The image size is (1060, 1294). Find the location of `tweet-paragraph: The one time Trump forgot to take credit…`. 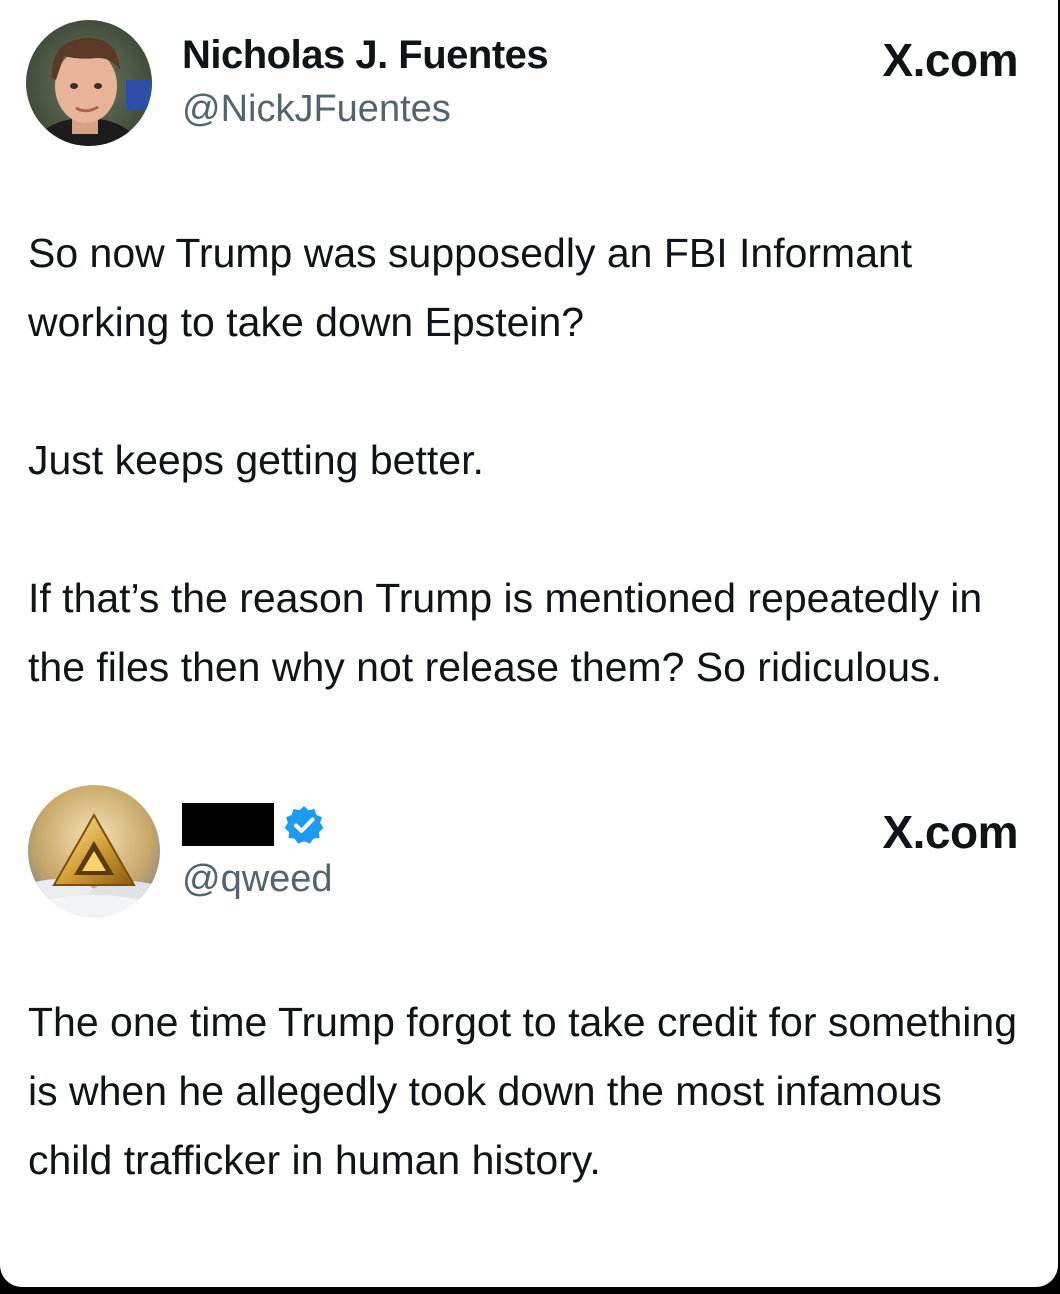

tweet-paragraph: The one time Trump forgot to take credit… is located at coordinates (523, 1091).